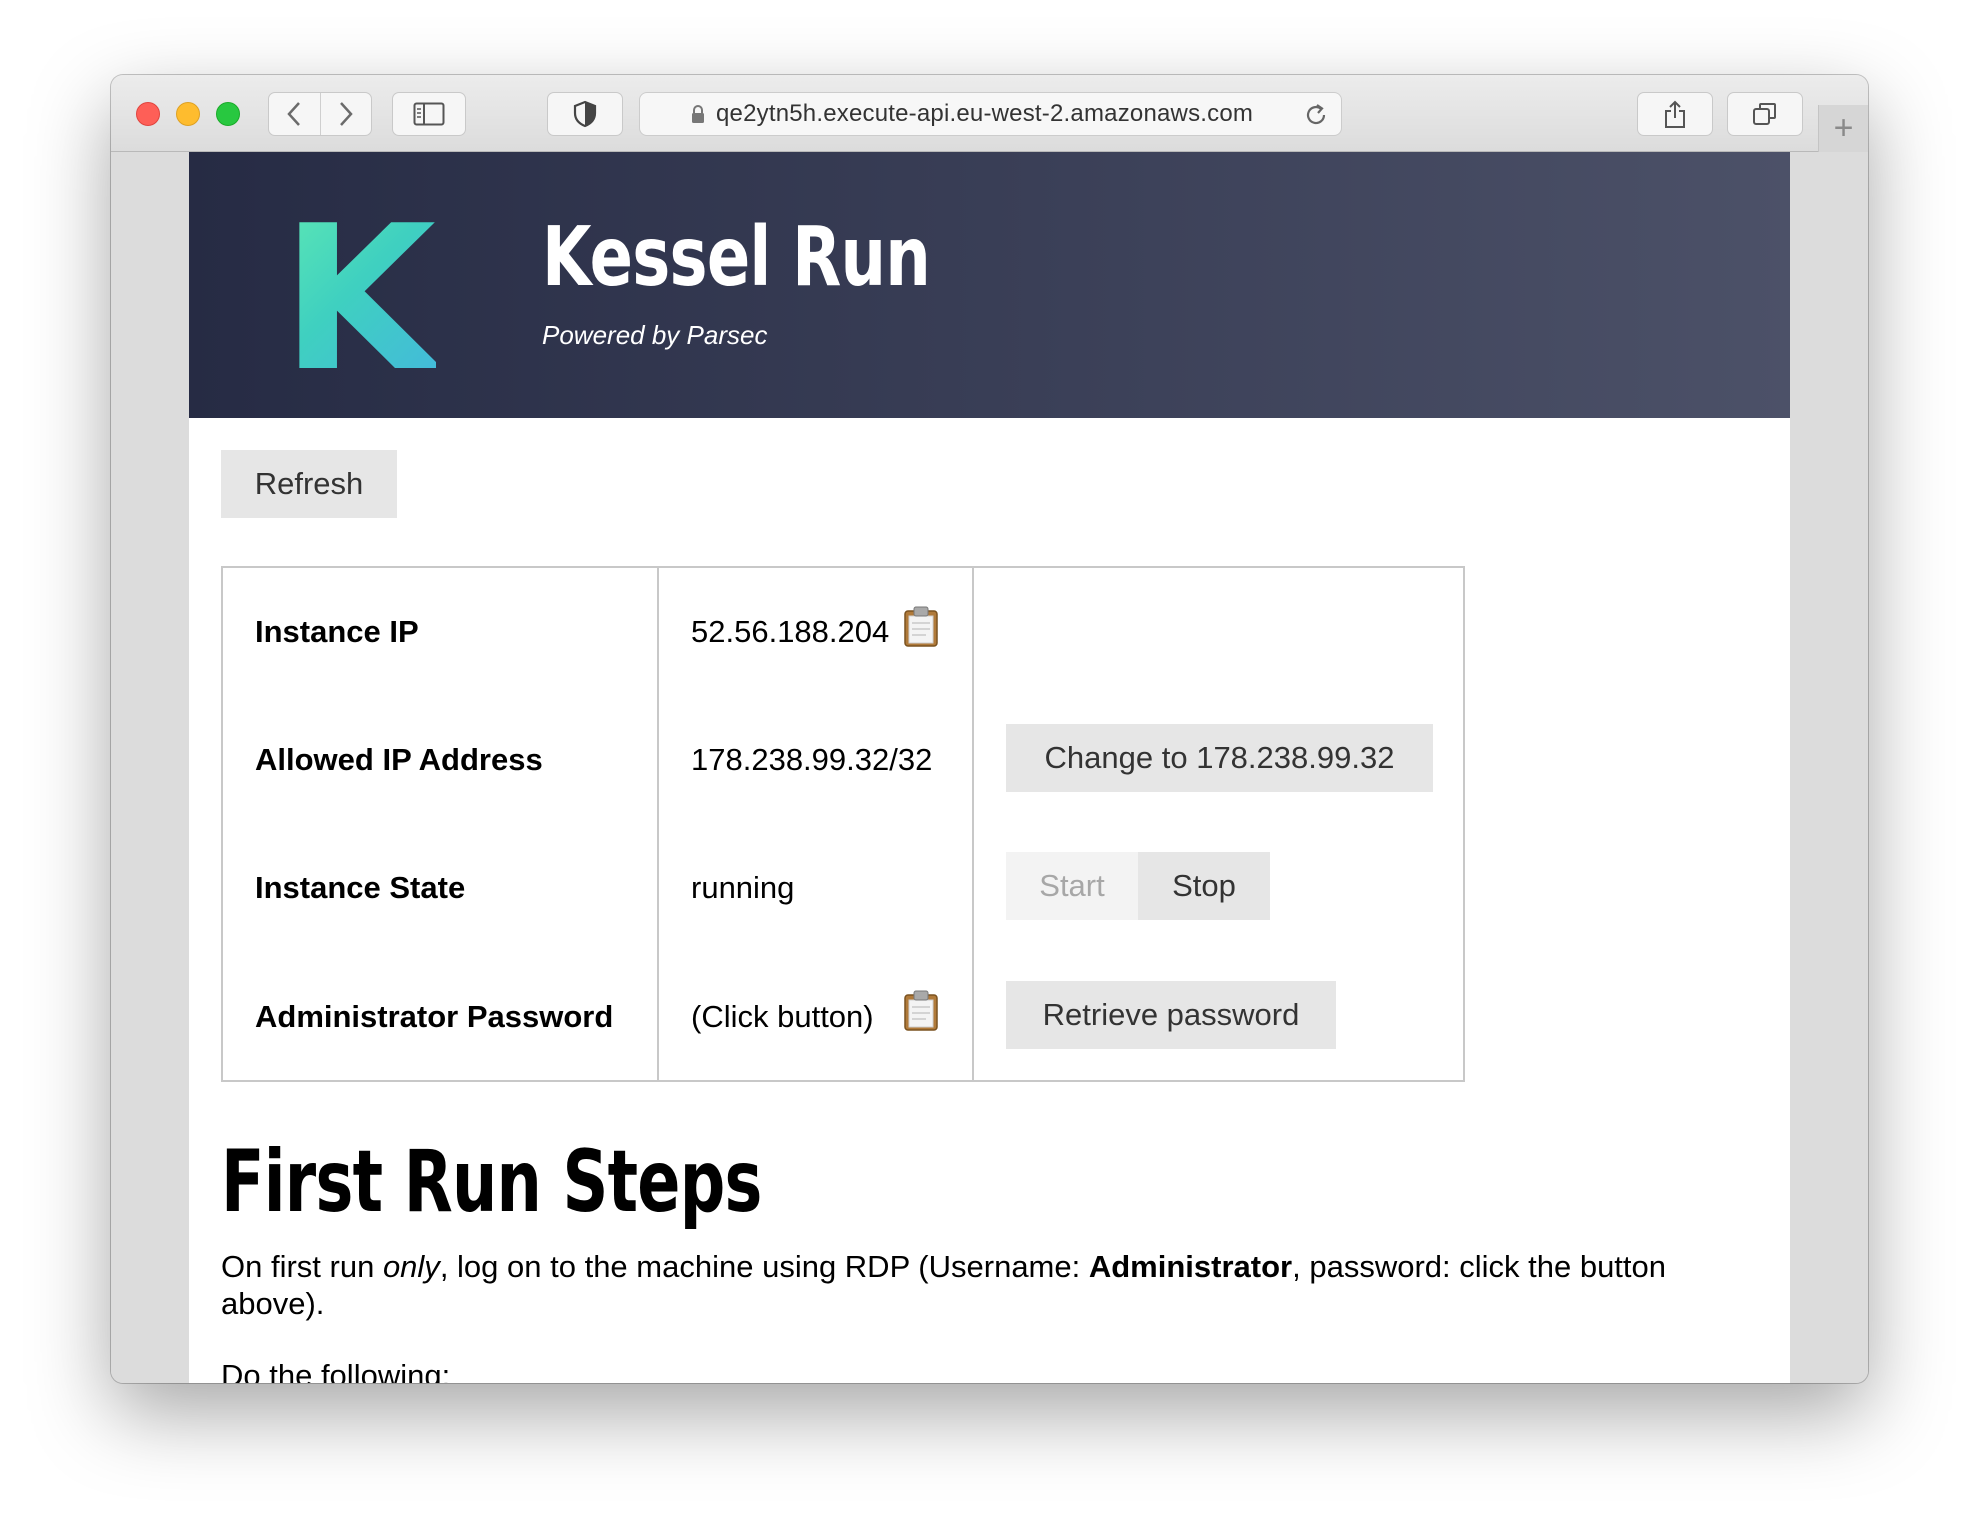 The image size is (1978, 1530). I want to click on instance-ip-label: Instance IP, so click(337, 631).